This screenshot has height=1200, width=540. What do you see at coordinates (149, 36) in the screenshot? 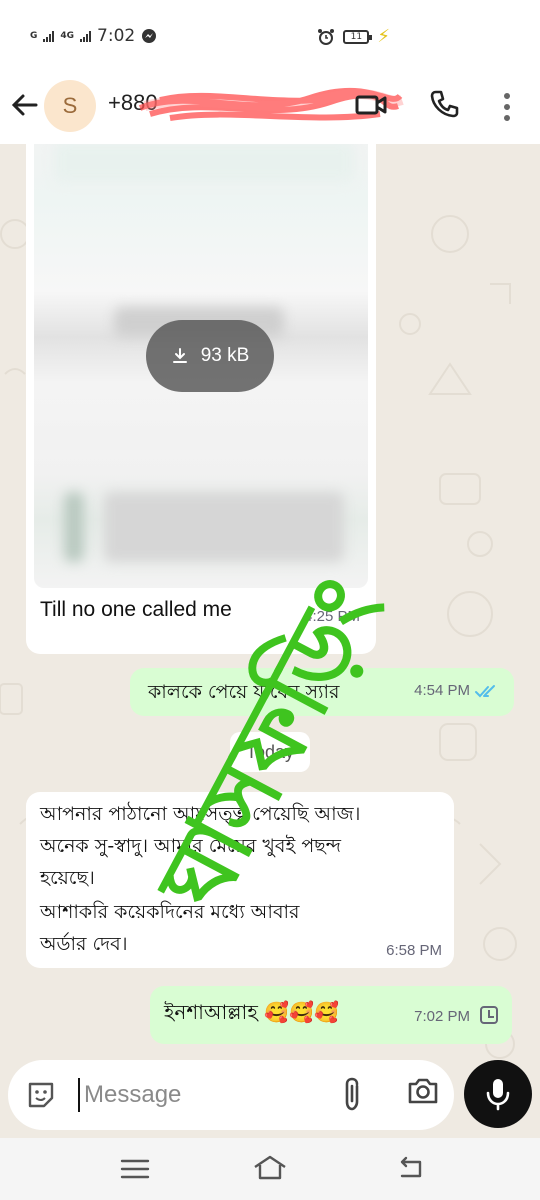
I see `messenger-icon` at bounding box center [149, 36].